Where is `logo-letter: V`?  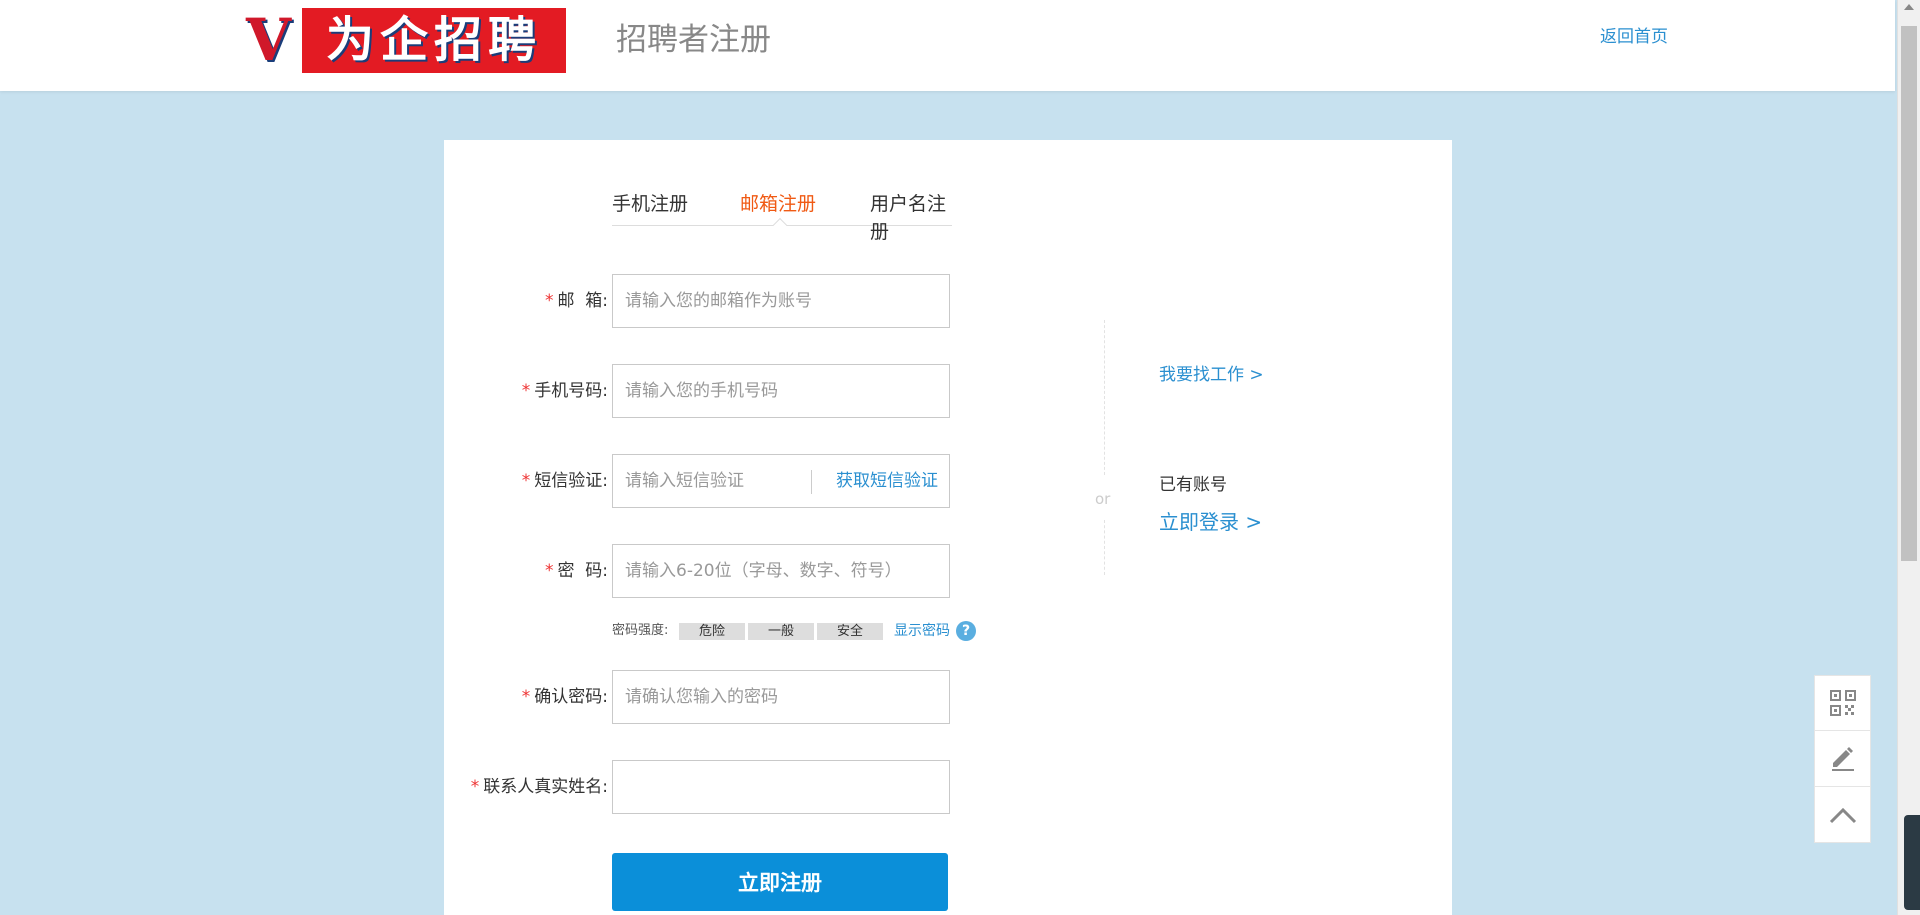 logo-letter: V is located at coordinates (269, 40).